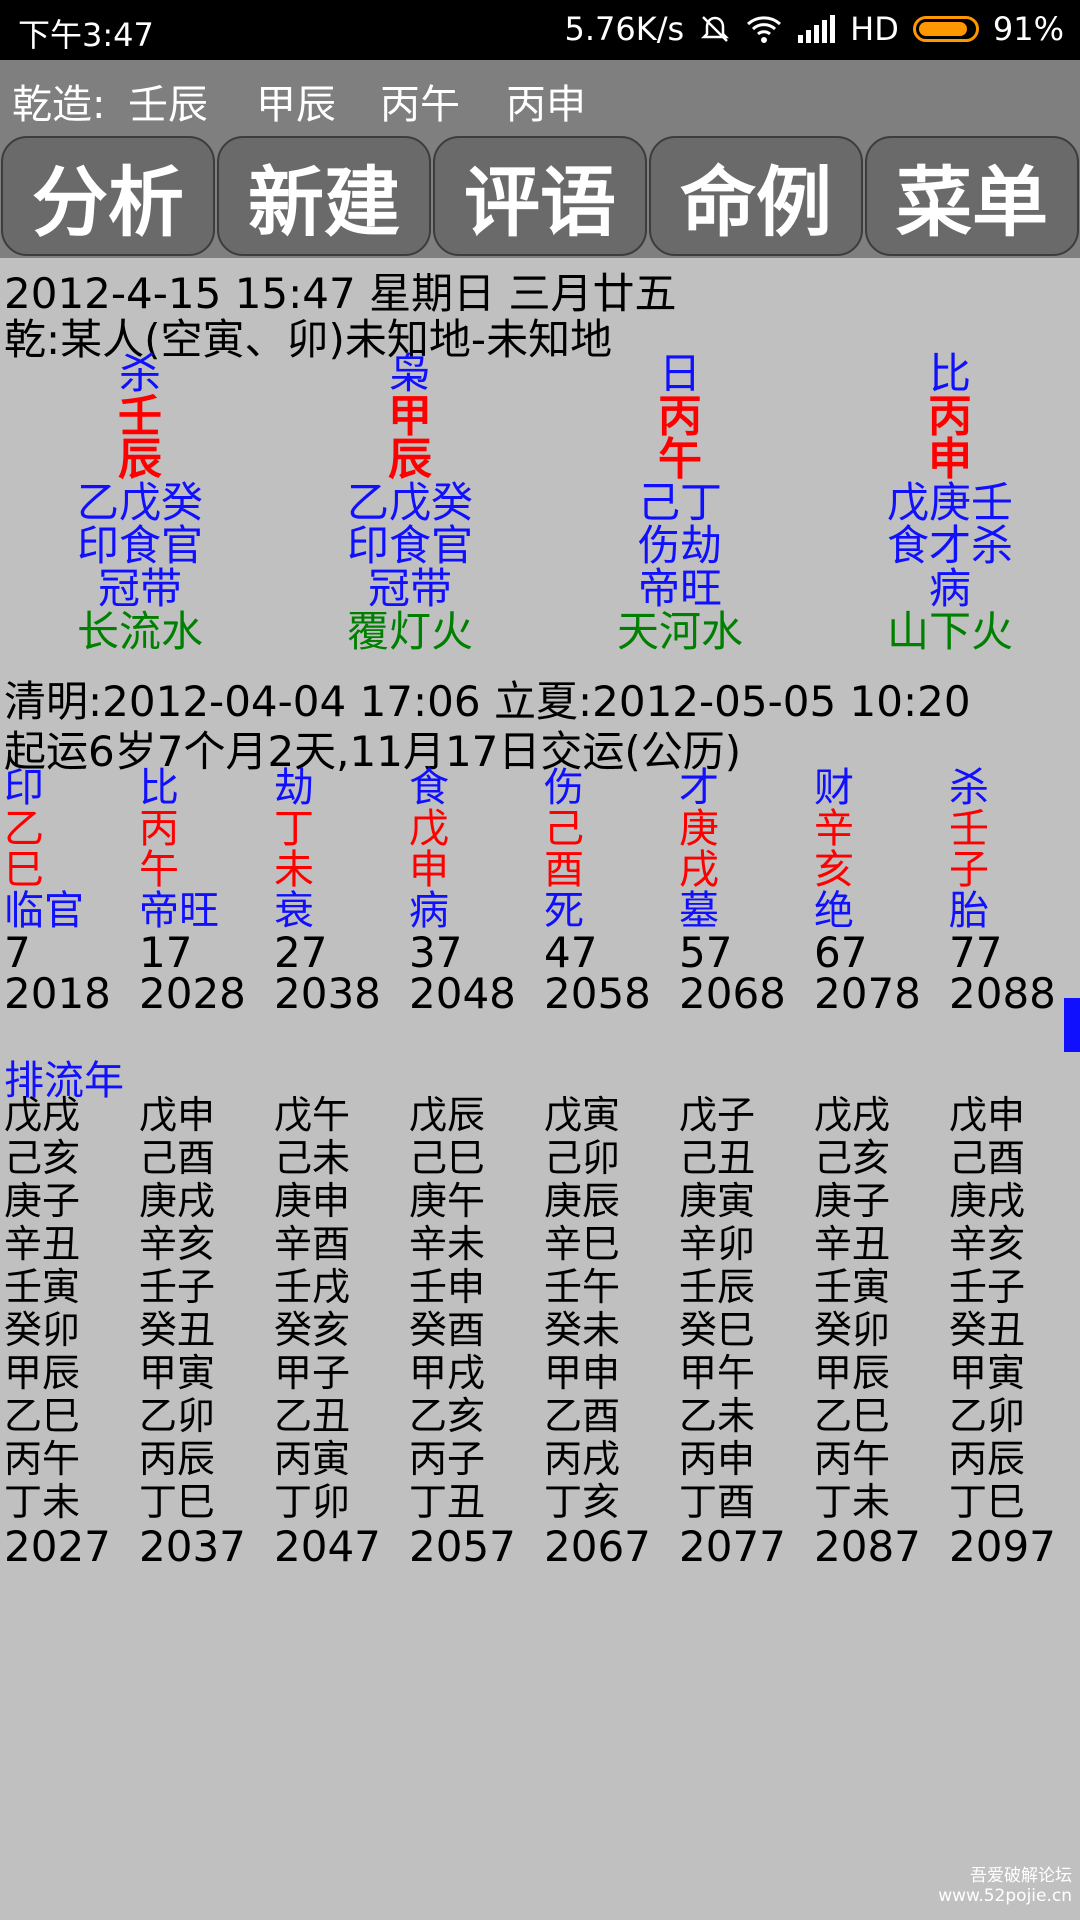 The width and height of the screenshot is (1080, 1920). What do you see at coordinates (699, 788) in the screenshot?
I see `dayun-god: 才` at bounding box center [699, 788].